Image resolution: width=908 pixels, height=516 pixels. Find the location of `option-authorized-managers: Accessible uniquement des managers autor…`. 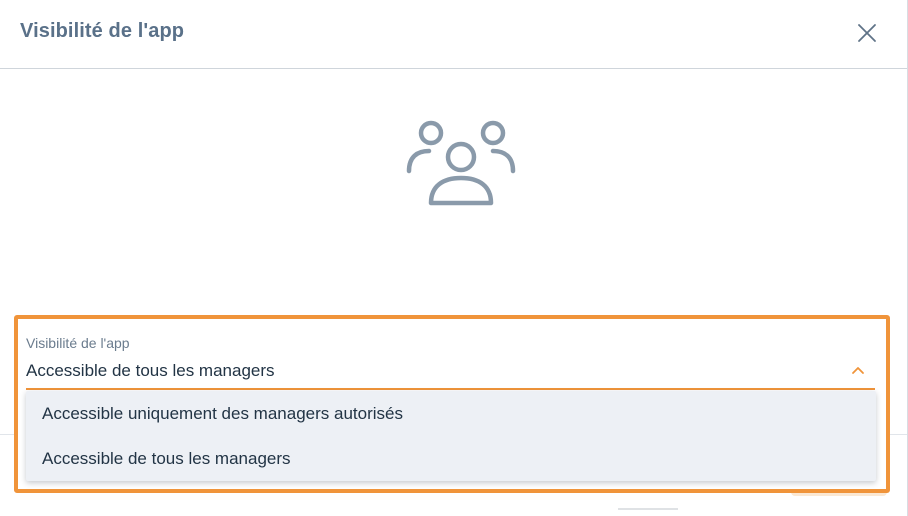

option-authorized-managers: Accessible uniquement des managers autor… is located at coordinates (451, 413).